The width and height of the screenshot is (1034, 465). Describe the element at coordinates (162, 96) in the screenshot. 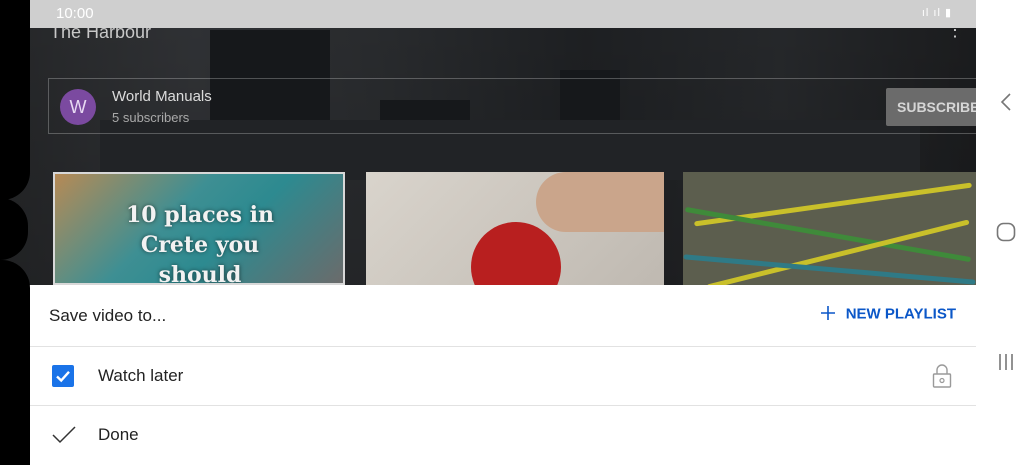

I see `channel-name: World Manuals` at that location.